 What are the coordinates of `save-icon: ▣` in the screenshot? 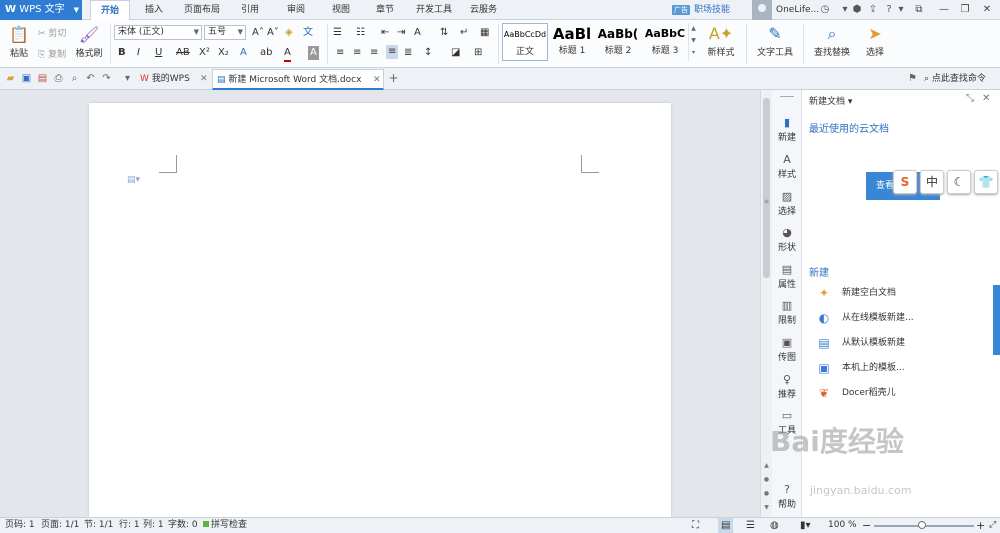 It's located at (26, 78).